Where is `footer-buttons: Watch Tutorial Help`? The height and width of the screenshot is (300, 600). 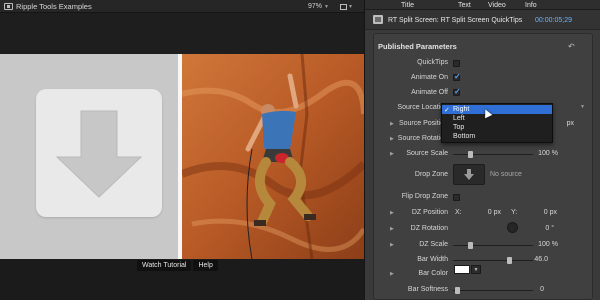 footer-buttons: Watch Tutorial Help is located at coordinates (177, 265).